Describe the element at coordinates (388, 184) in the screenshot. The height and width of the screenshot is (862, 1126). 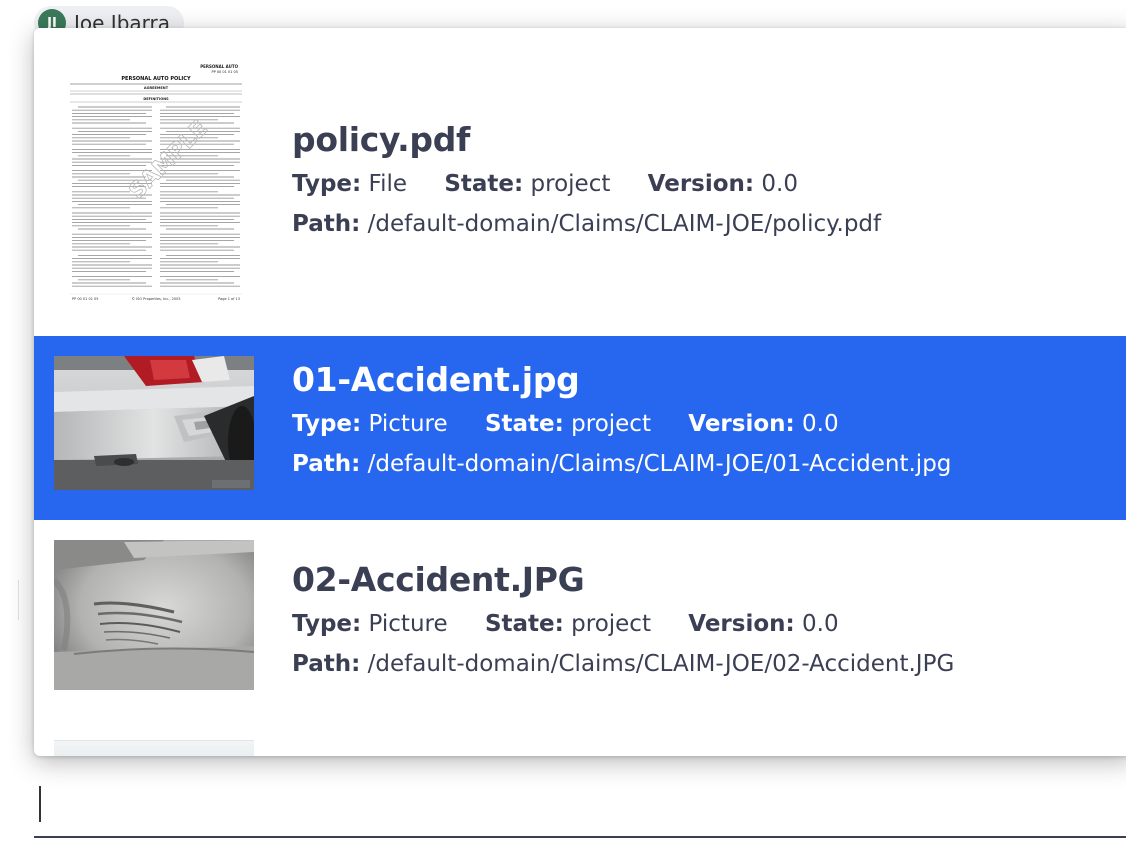
I see `type-value: File` at that location.